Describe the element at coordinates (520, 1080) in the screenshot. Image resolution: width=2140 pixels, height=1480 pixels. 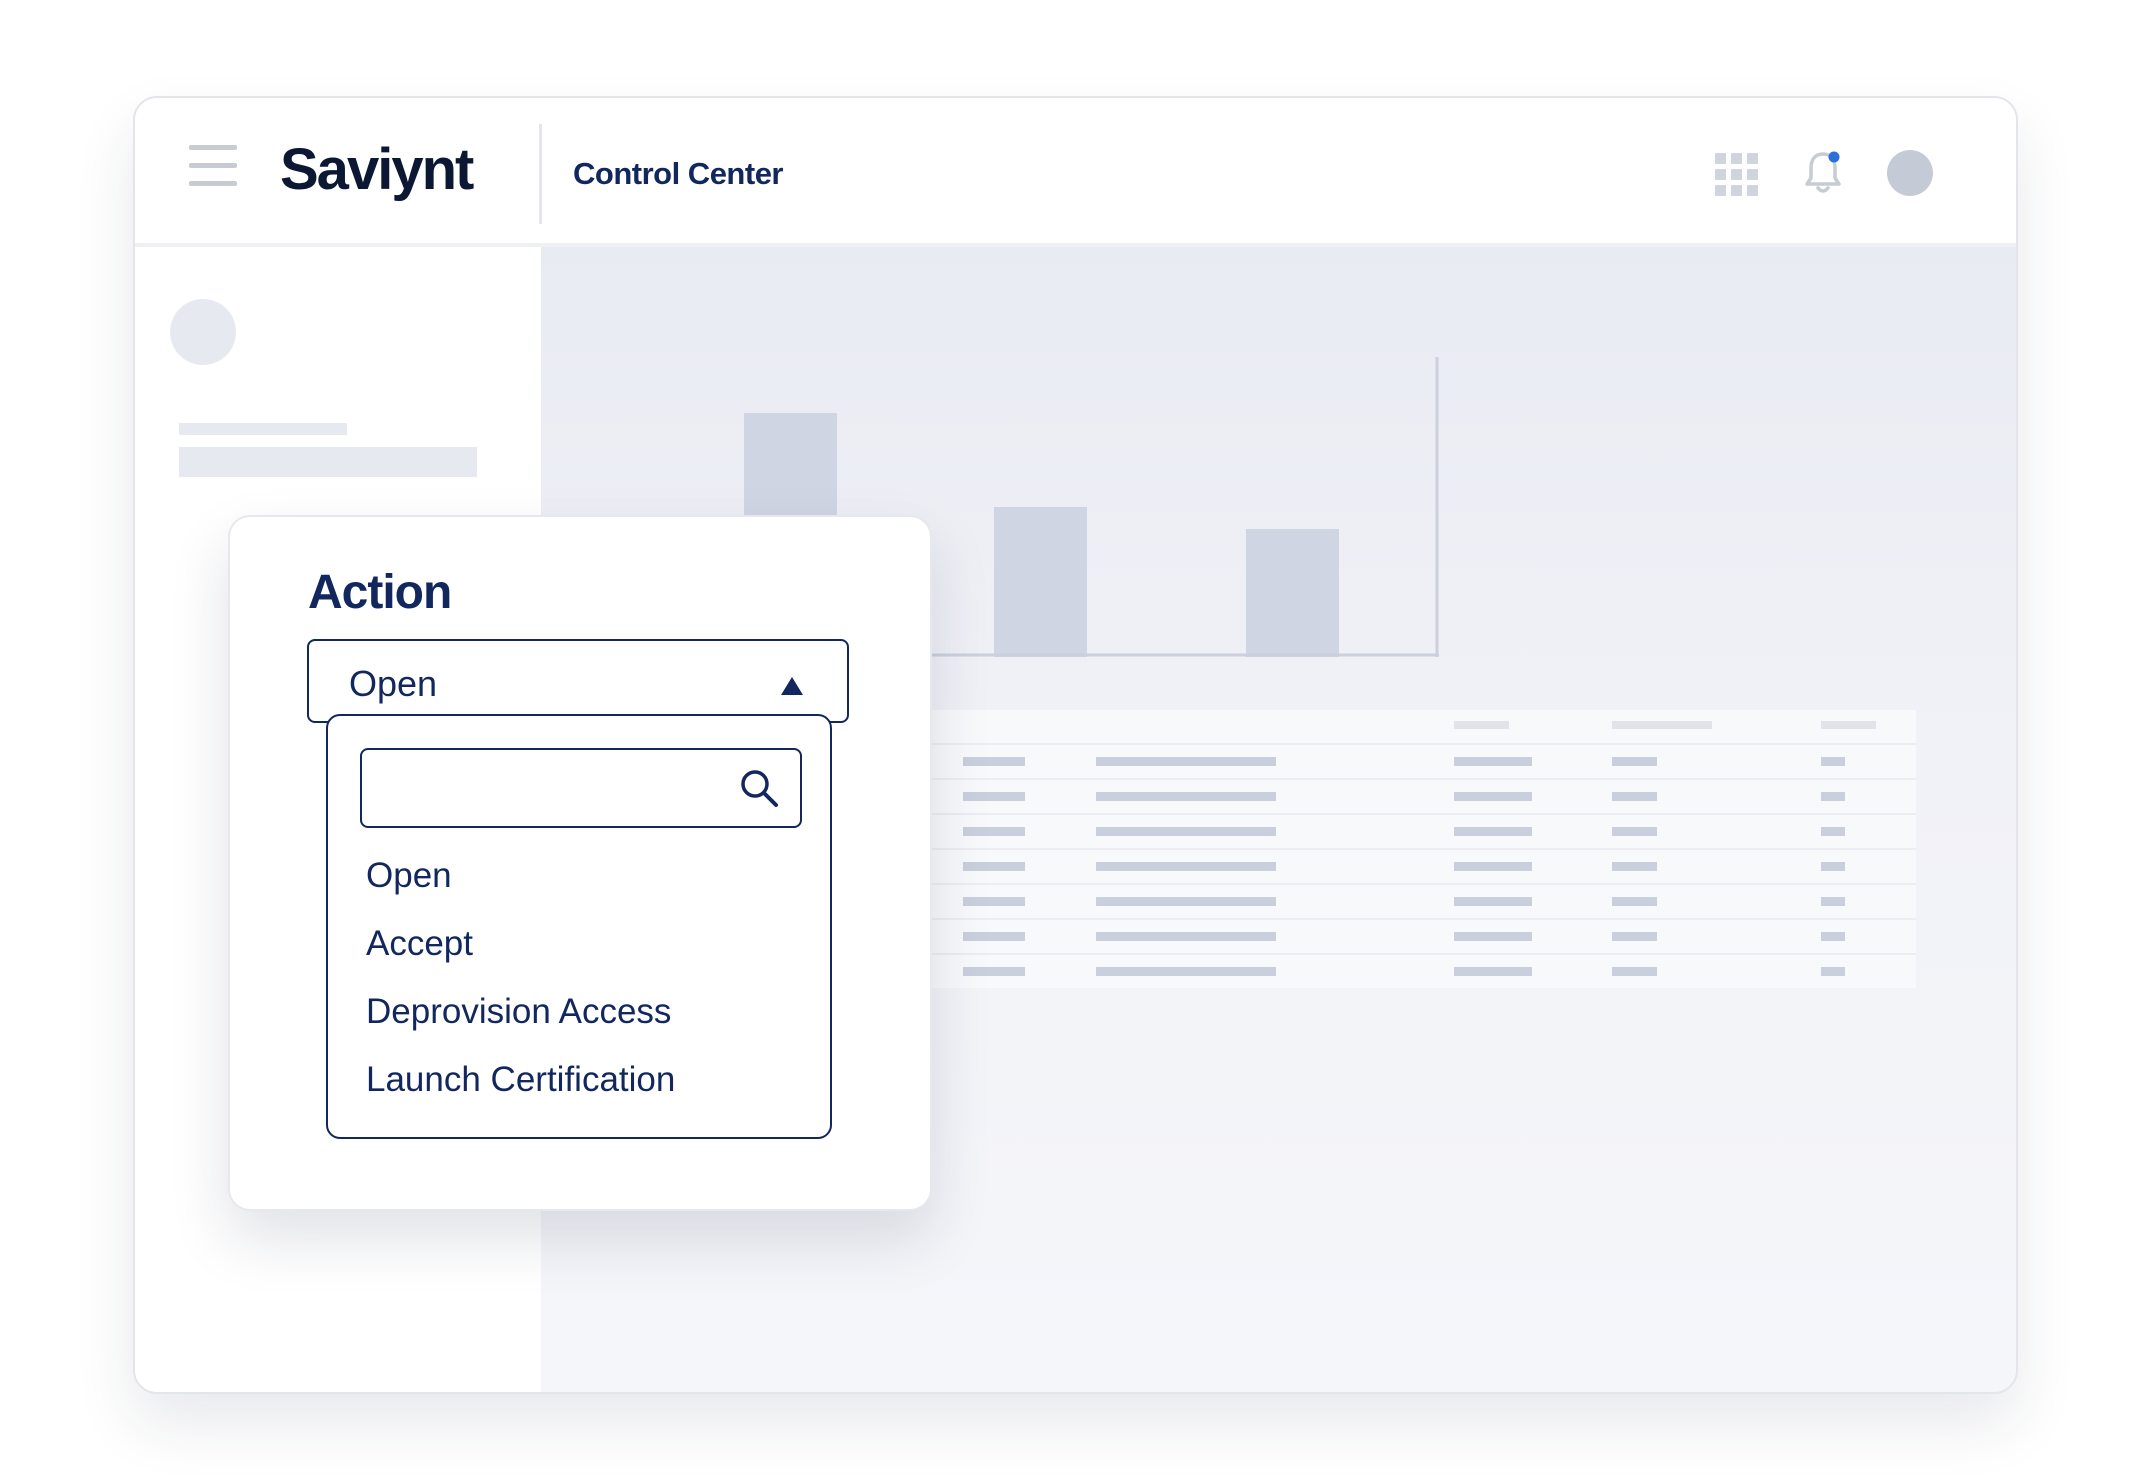
I see `dropdown-option-launch-certification: Launch Certification` at that location.